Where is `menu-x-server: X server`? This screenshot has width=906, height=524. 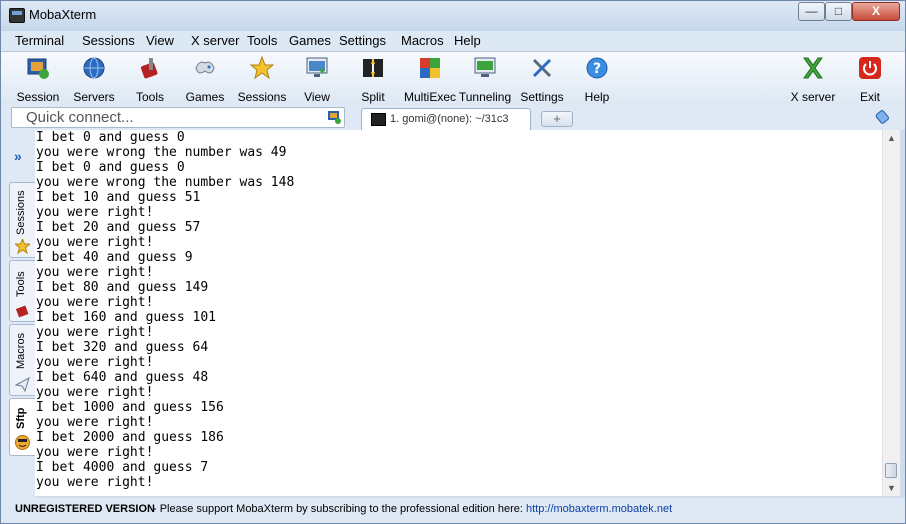 menu-x-server: X server is located at coordinates (215, 40).